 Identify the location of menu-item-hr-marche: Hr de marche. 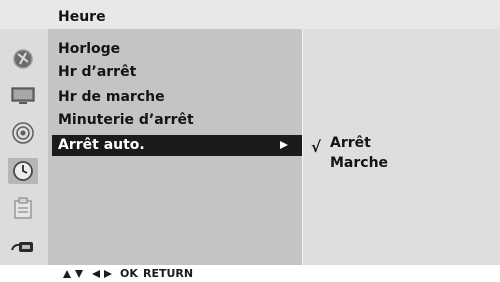
(180, 97).